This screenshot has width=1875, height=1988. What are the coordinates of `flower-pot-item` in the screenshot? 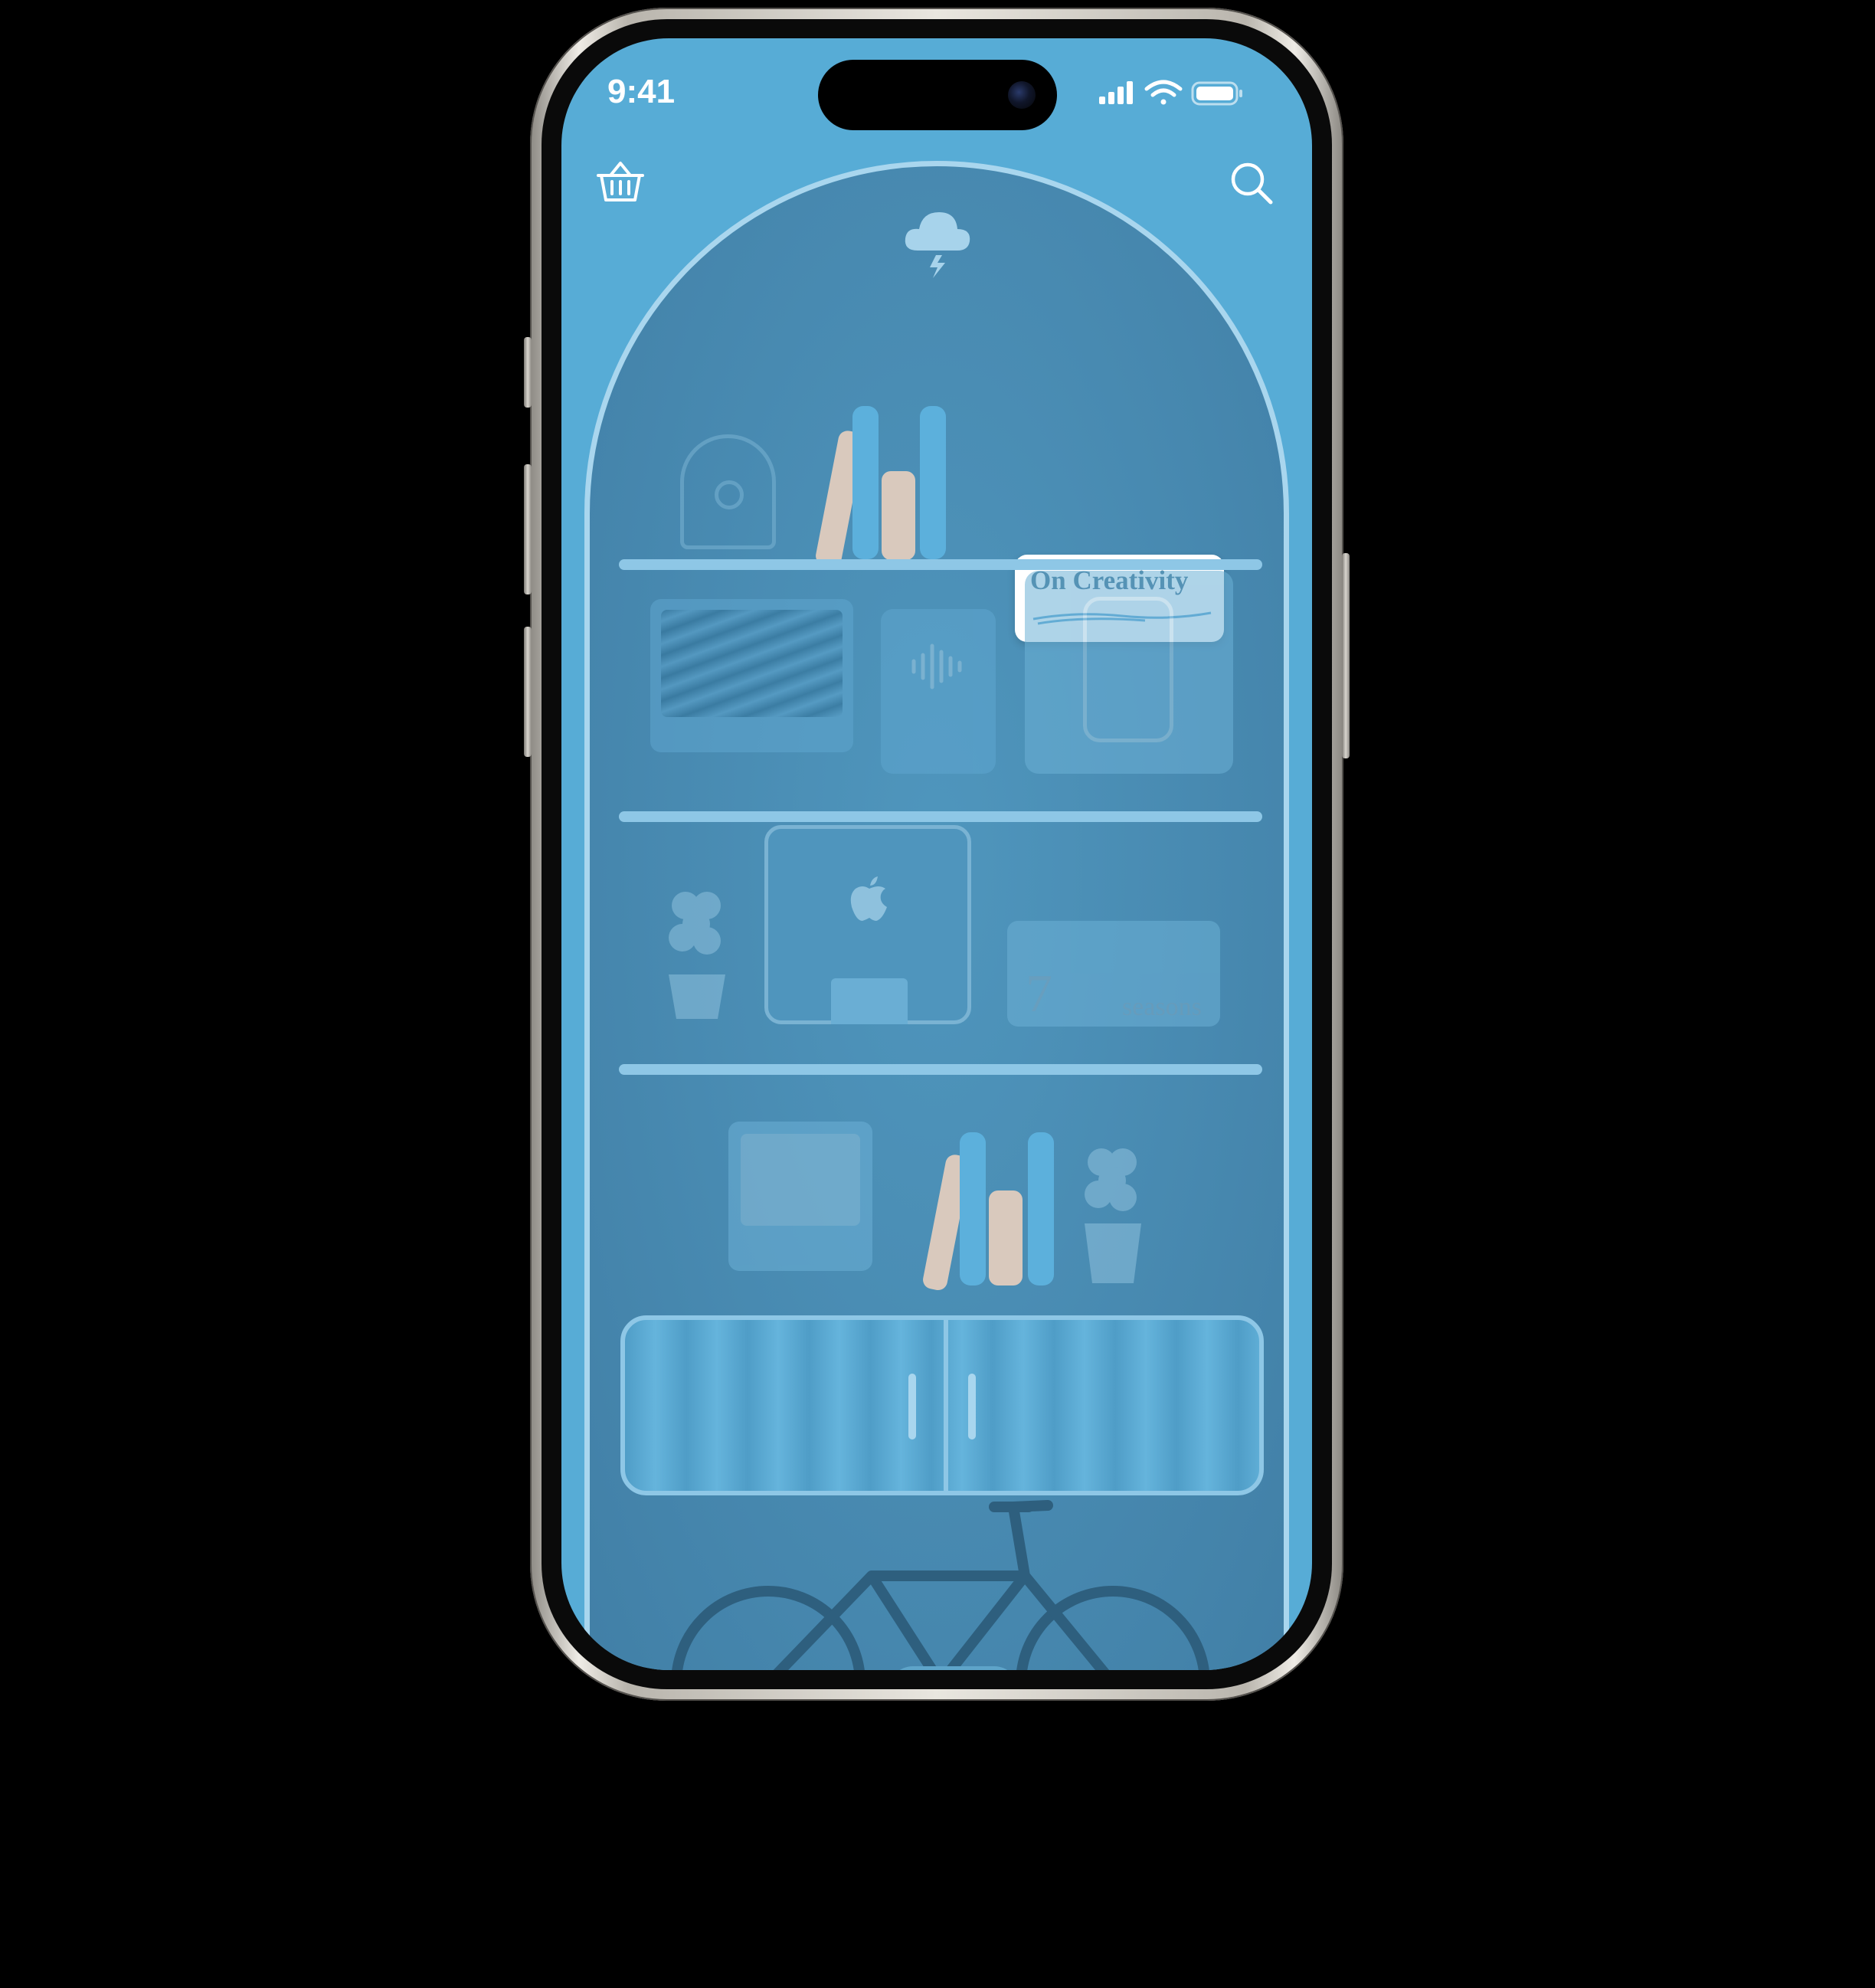 It's located at (697, 951).